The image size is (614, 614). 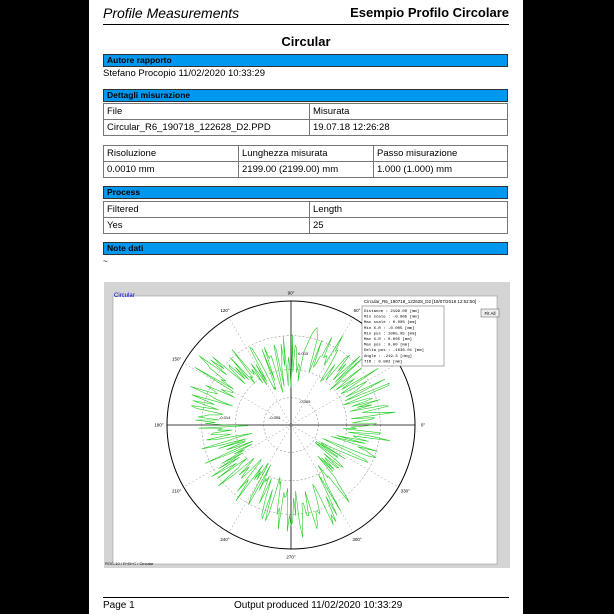 I want to click on resolution-value: 0.0010 mm, so click(x=171, y=169).